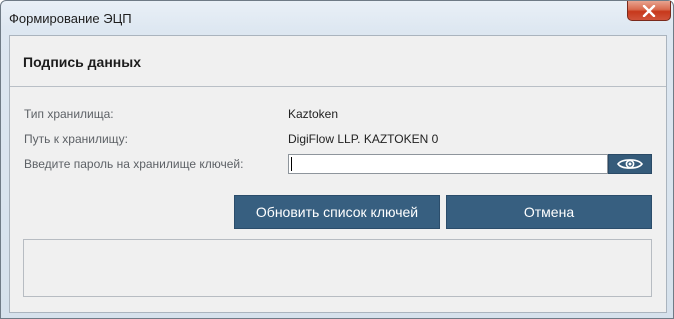 The height and width of the screenshot is (319, 674). I want to click on cancel-button: Отмена, so click(549, 212).